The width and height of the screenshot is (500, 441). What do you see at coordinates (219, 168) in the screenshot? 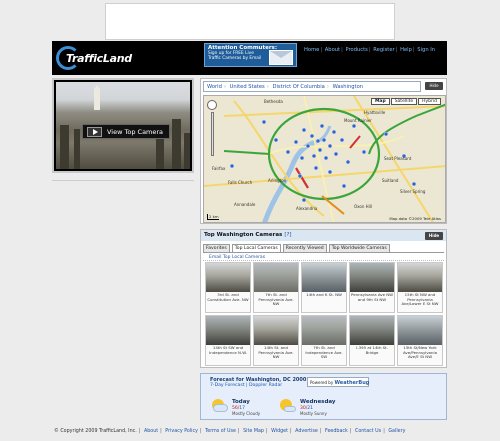
I see `place-fairfax: Fairfax` at bounding box center [219, 168].